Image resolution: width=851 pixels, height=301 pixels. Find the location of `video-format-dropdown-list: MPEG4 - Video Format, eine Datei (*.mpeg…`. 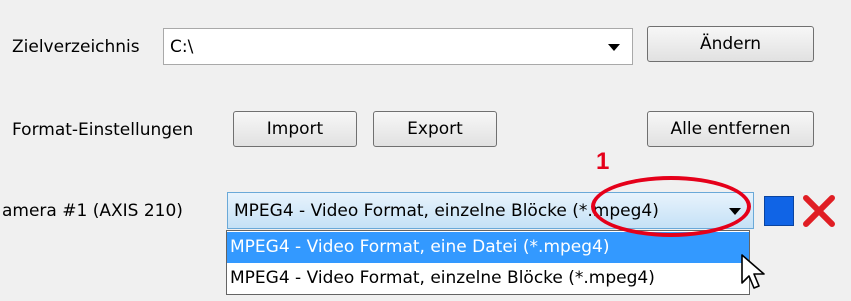

video-format-dropdown-list: MPEG4 - Video Format, eine Datei (*.mpeg… is located at coordinates (488, 262).